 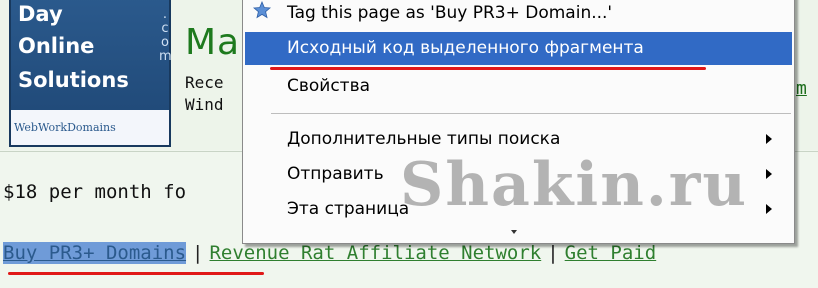 What do you see at coordinates (204, 93) in the screenshot?
I see `article-description: Rece Wind` at bounding box center [204, 93].